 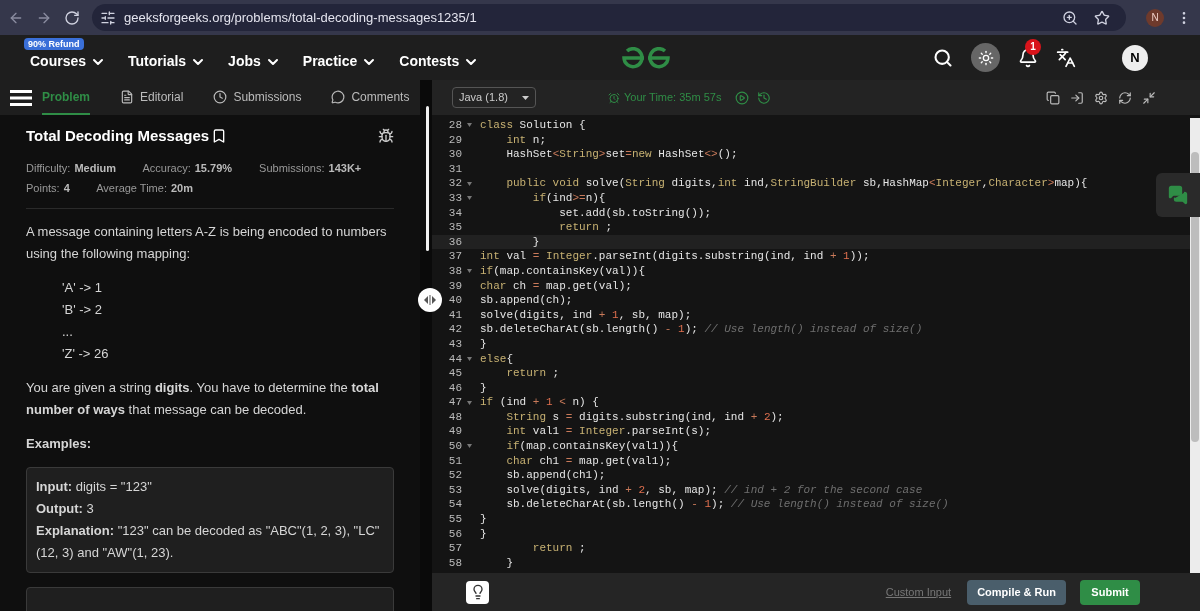 I want to click on line-number: 55, so click(x=454, y=519).